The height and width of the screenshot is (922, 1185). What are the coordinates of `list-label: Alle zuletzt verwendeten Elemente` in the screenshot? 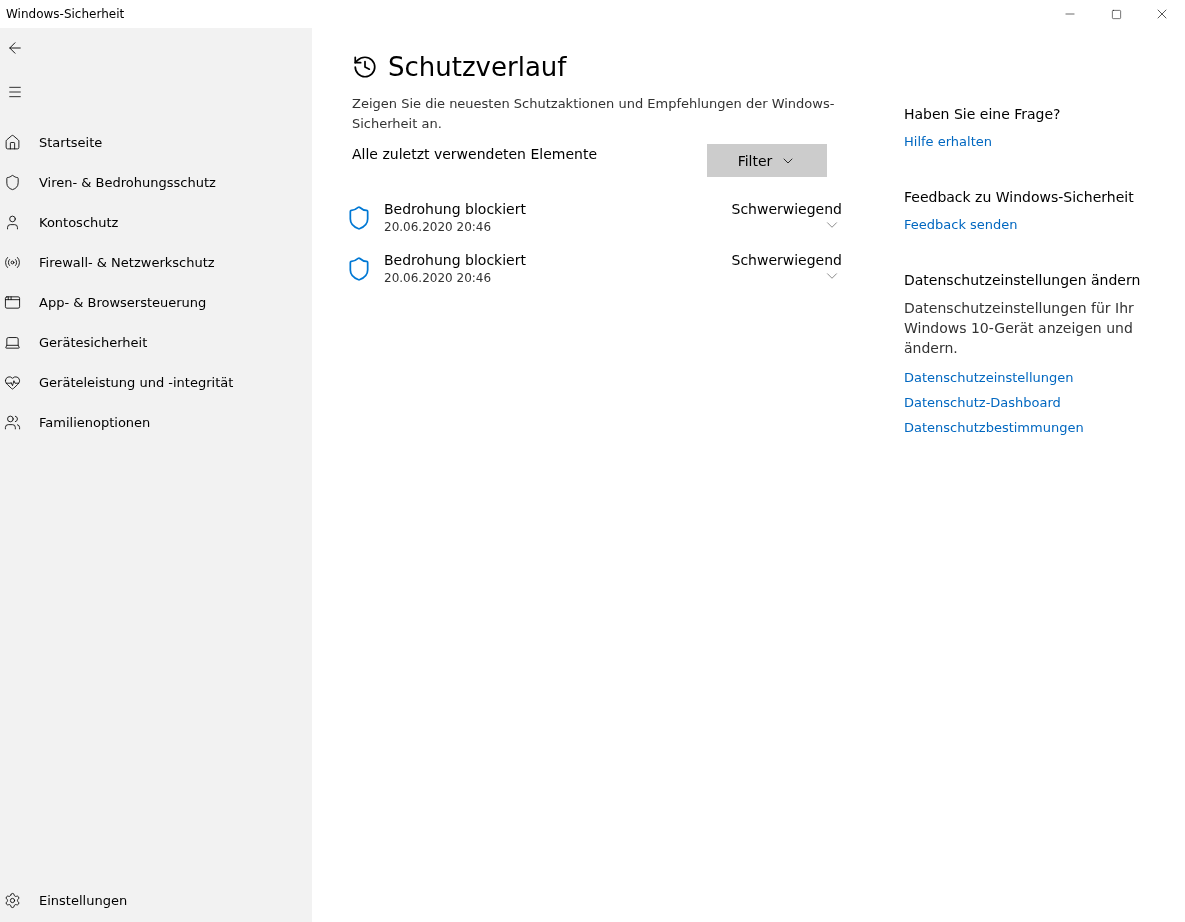 It's located at (474, 154).